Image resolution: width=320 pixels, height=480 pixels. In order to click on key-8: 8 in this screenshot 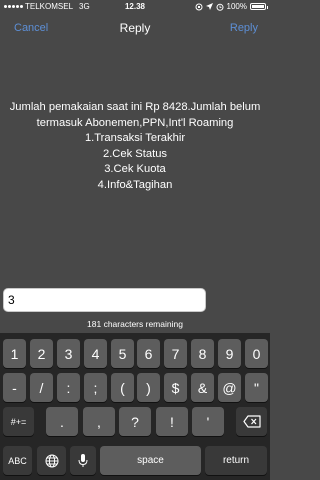, I will do `click(202, 353)`.